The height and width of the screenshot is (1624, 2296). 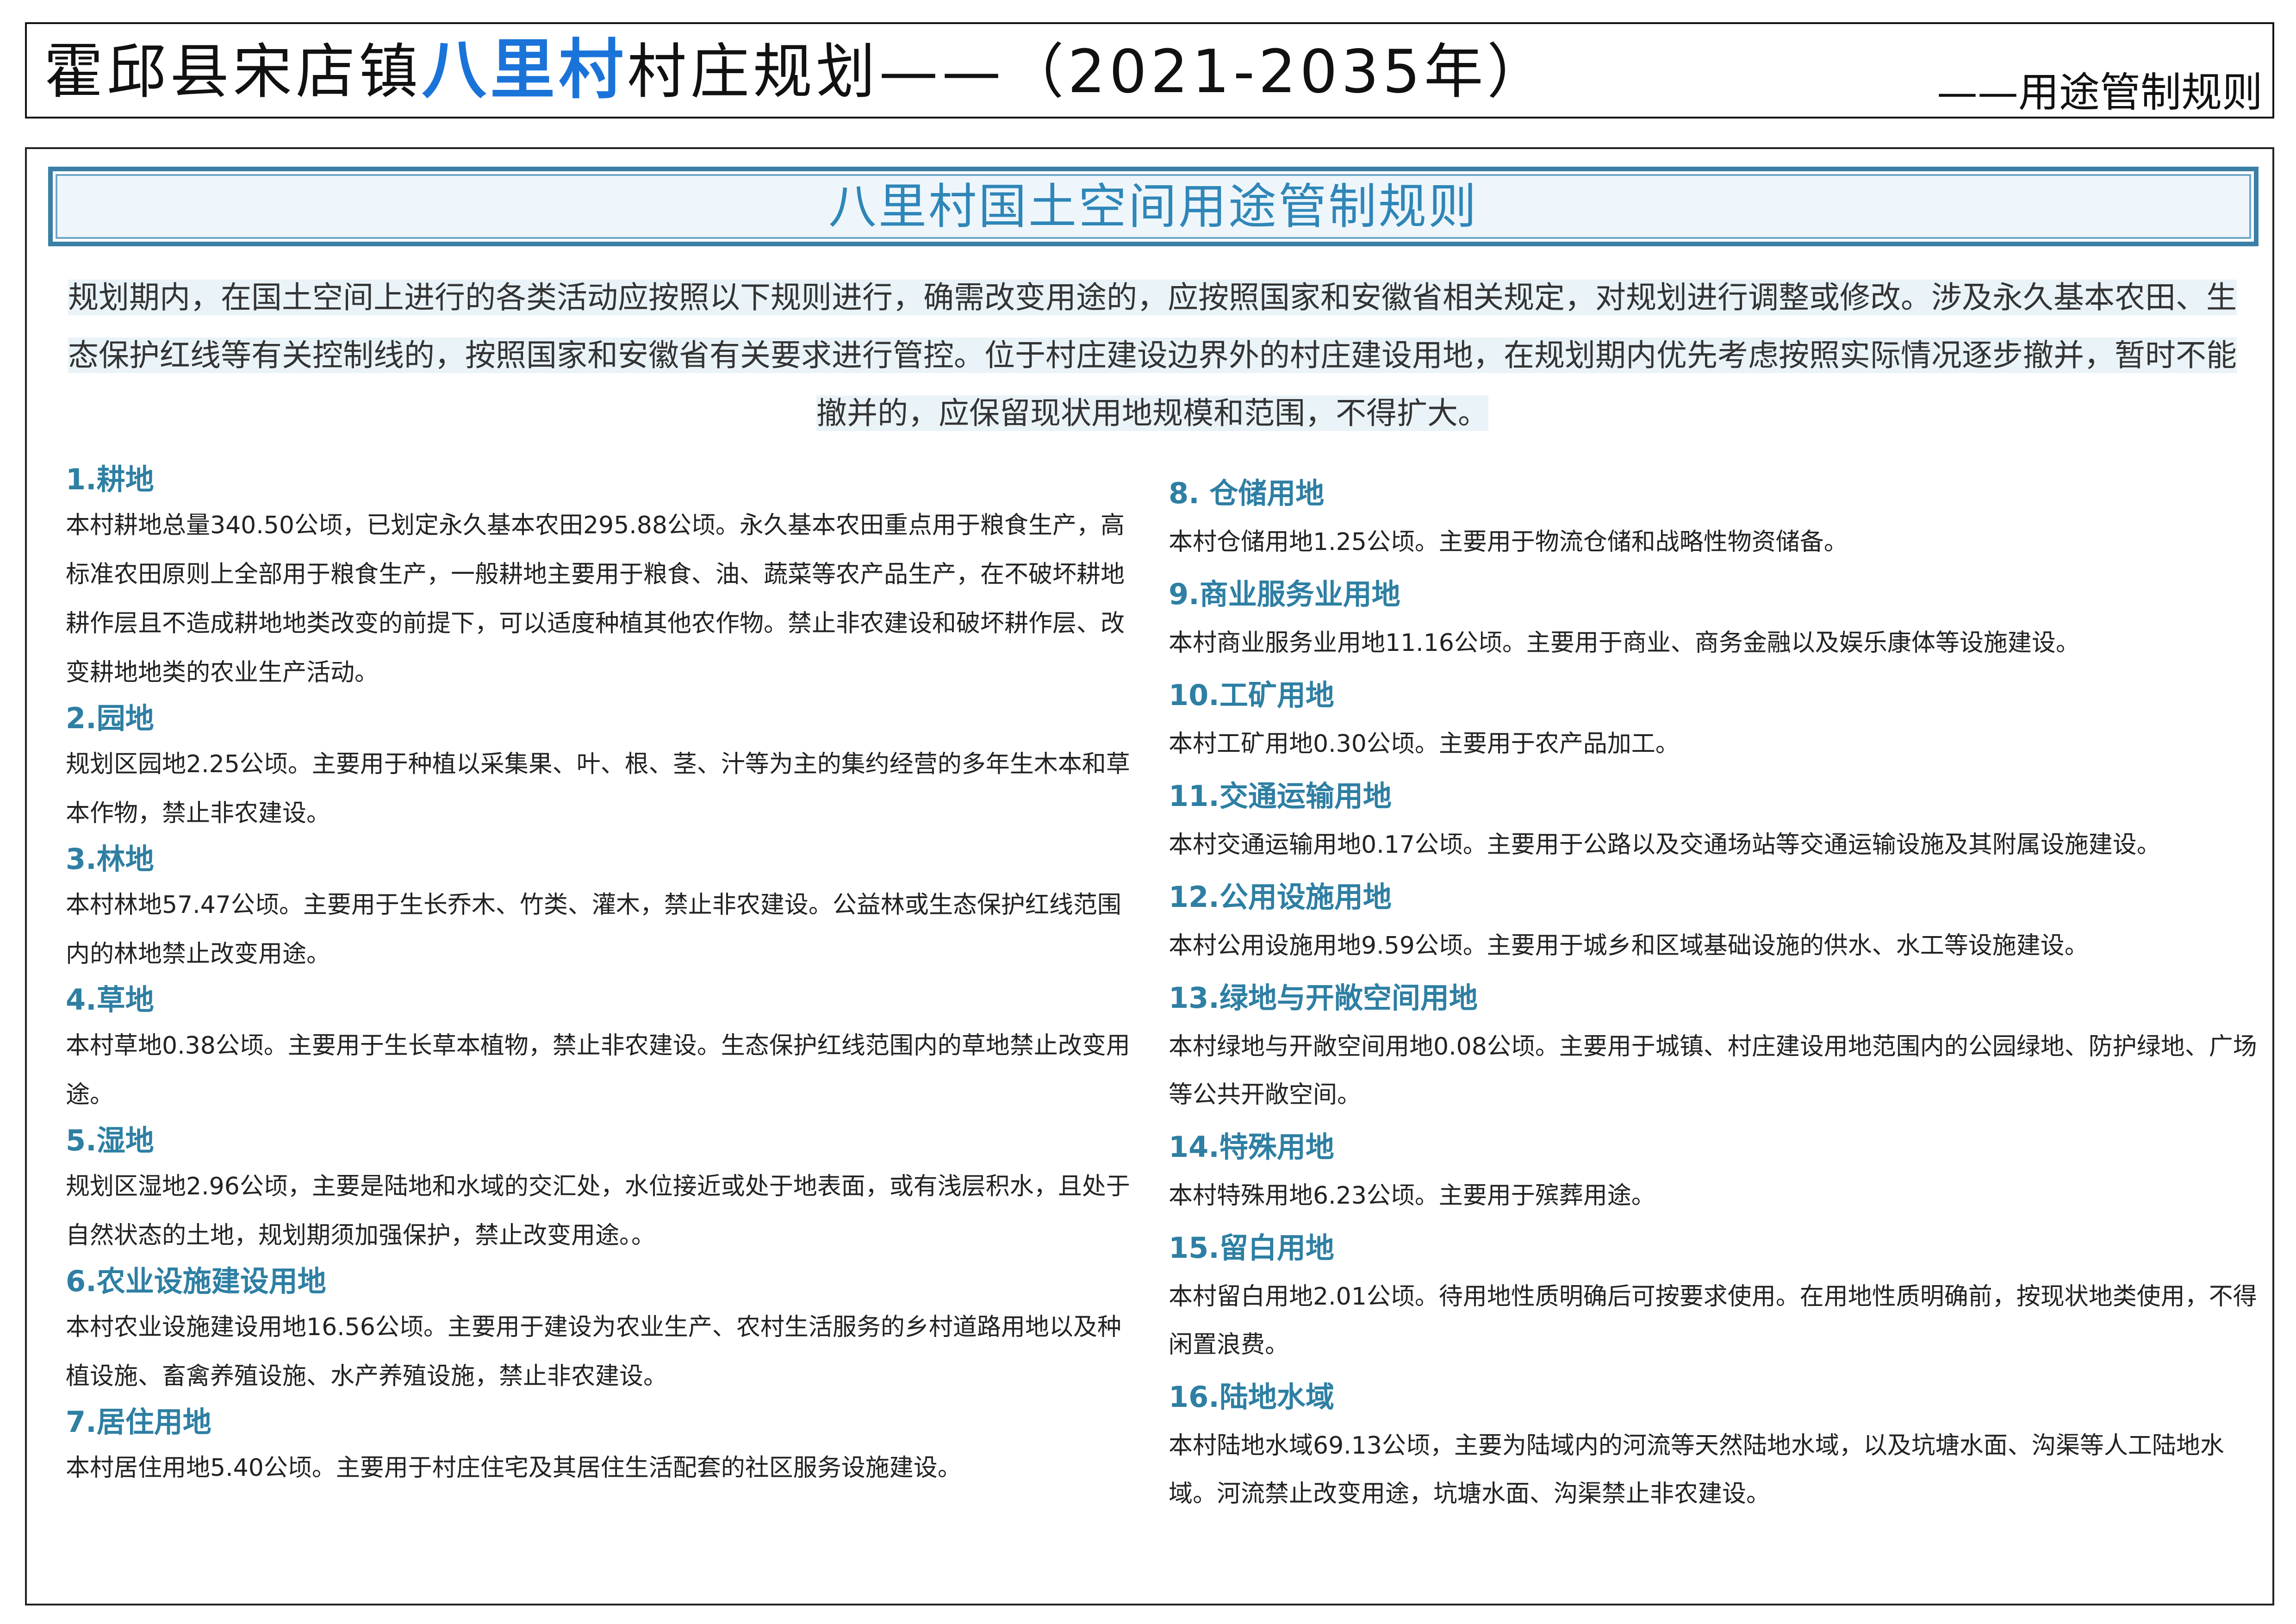 What do you see at coordinates (1280, 897) in the screenshot?
I see `rule-title: 12.公用设施用地` at bounding box center [1280, 897].